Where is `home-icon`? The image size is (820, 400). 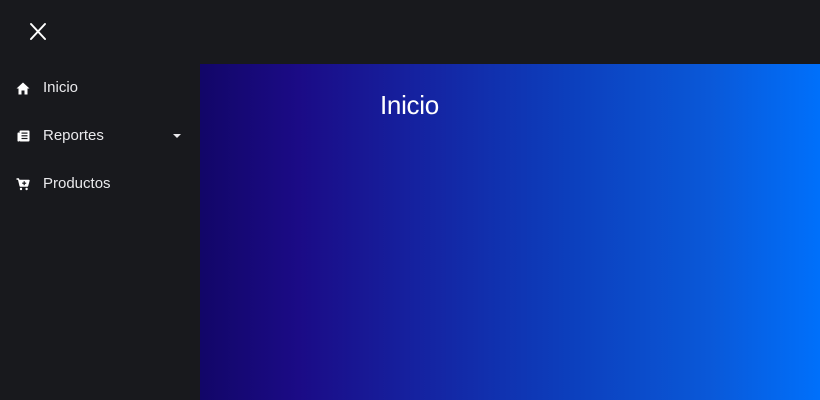 home-icon is located at coordinates (23, 88).